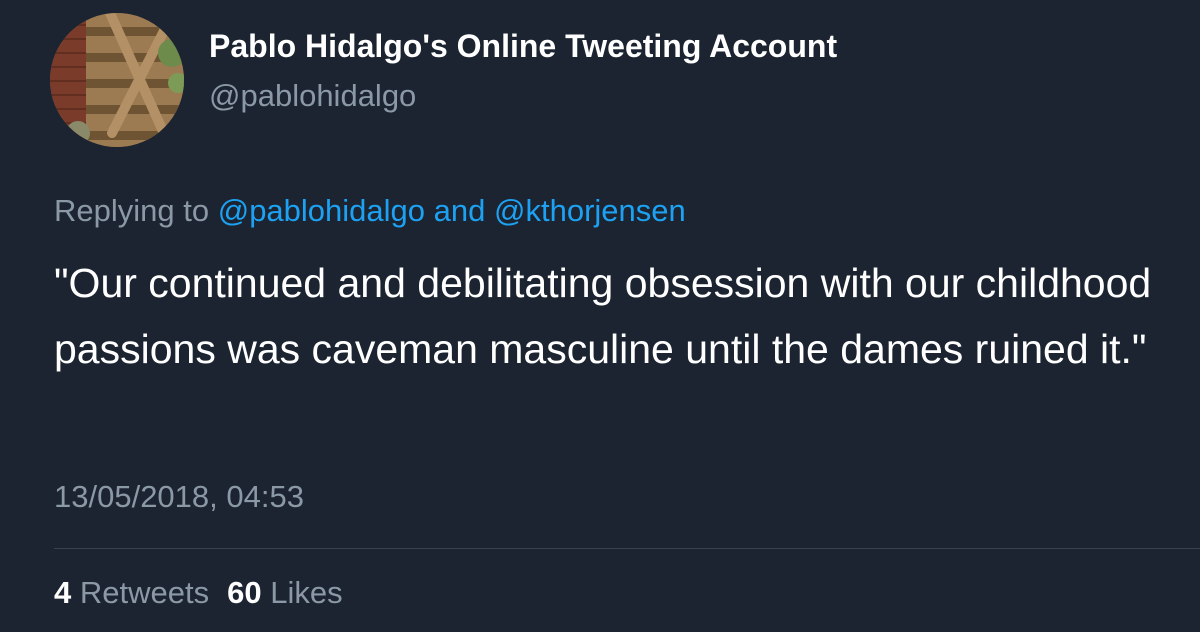 The image size is (1200, 632). I want to click on retweets-count: 4, so click(63, 592).